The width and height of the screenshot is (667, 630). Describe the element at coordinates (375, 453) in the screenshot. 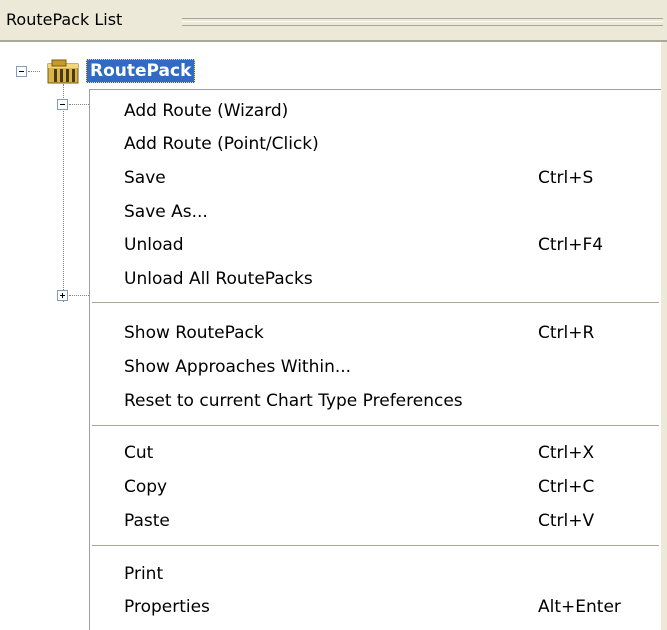

I see `menu-item-cut: Cut Ctrl+X` at that location.